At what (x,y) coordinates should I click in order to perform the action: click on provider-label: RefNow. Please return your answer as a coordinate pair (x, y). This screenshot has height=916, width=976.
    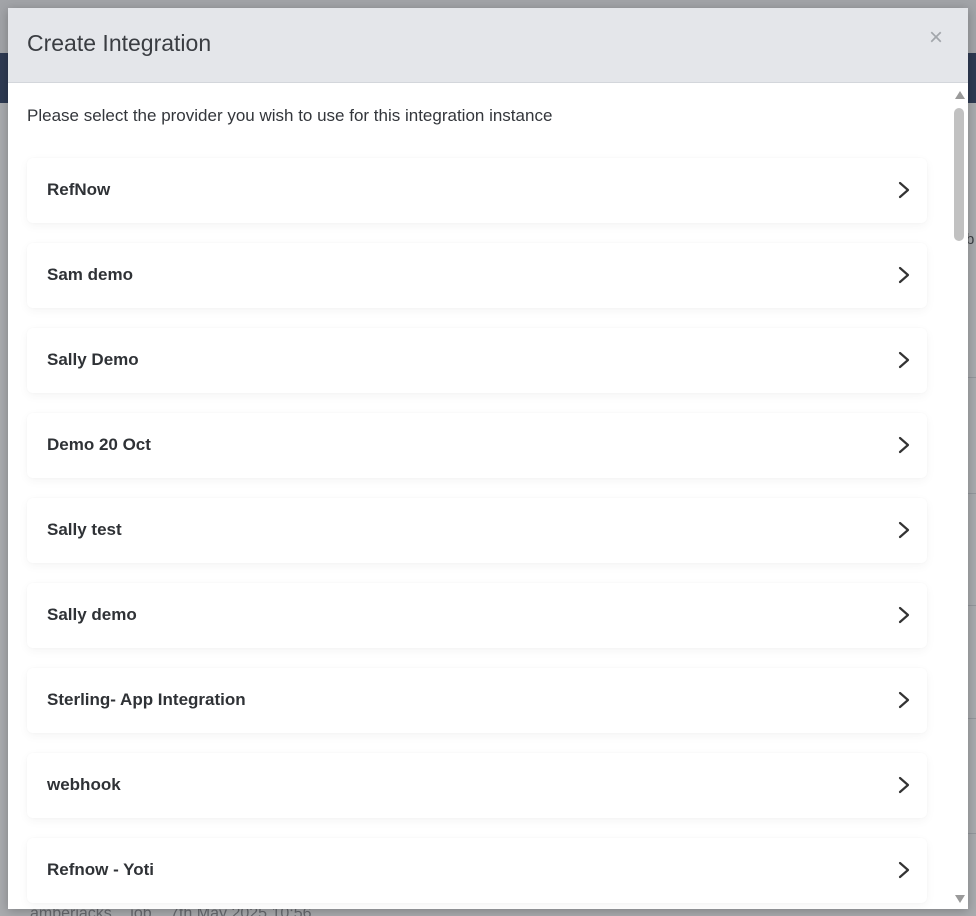
    Looking at the image, I should click on (79, 189).